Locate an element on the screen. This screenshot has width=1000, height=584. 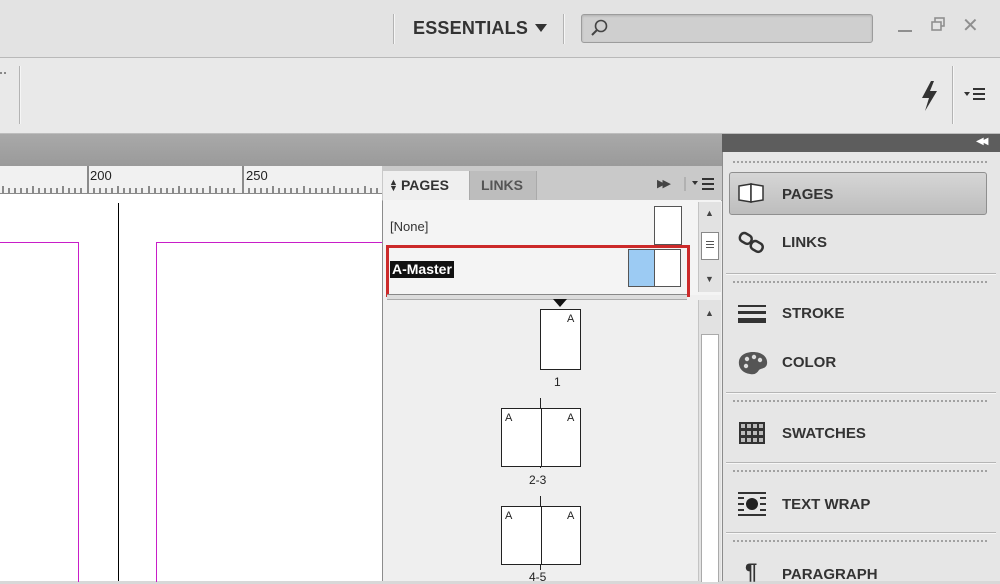
pages-icon is located at coordinates (751, 193).